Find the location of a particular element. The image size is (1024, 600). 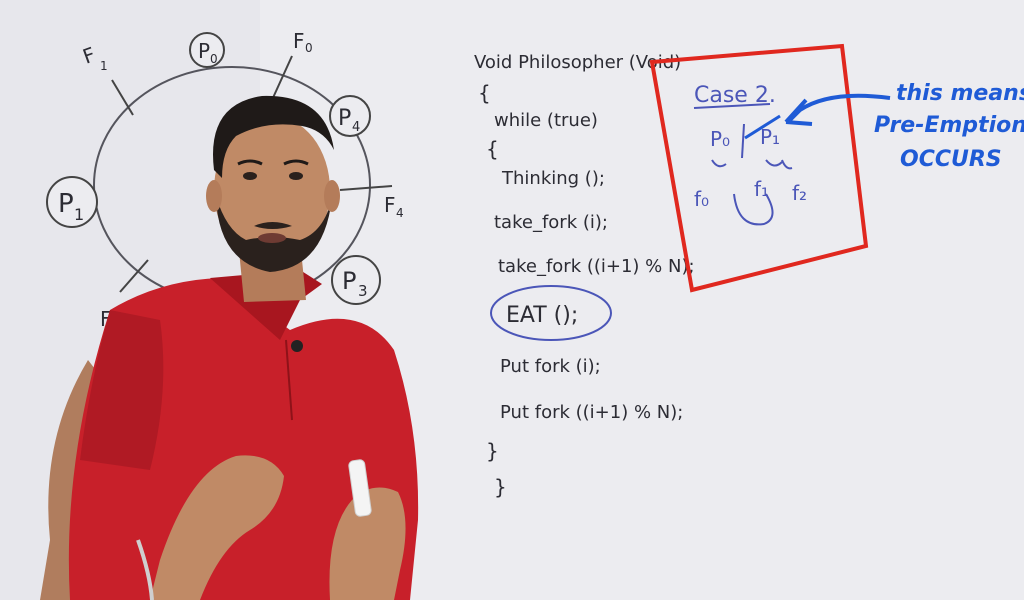

left-eye is located at coordinates (250, 176).